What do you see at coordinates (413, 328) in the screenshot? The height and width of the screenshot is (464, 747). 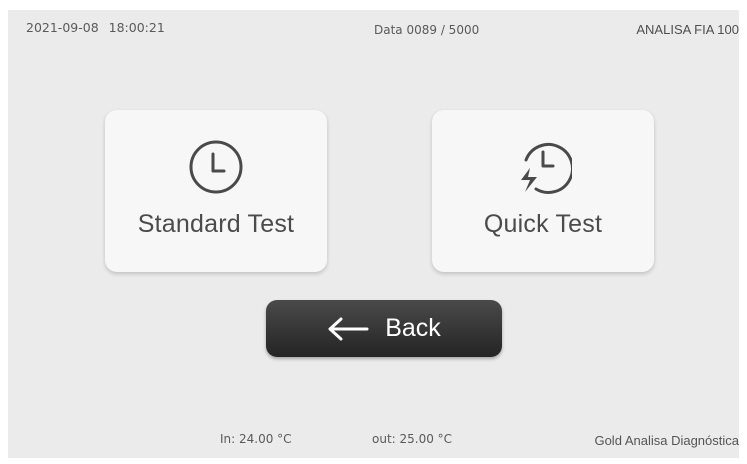 I see `back-label: Back` at bounding box center [413, 328].